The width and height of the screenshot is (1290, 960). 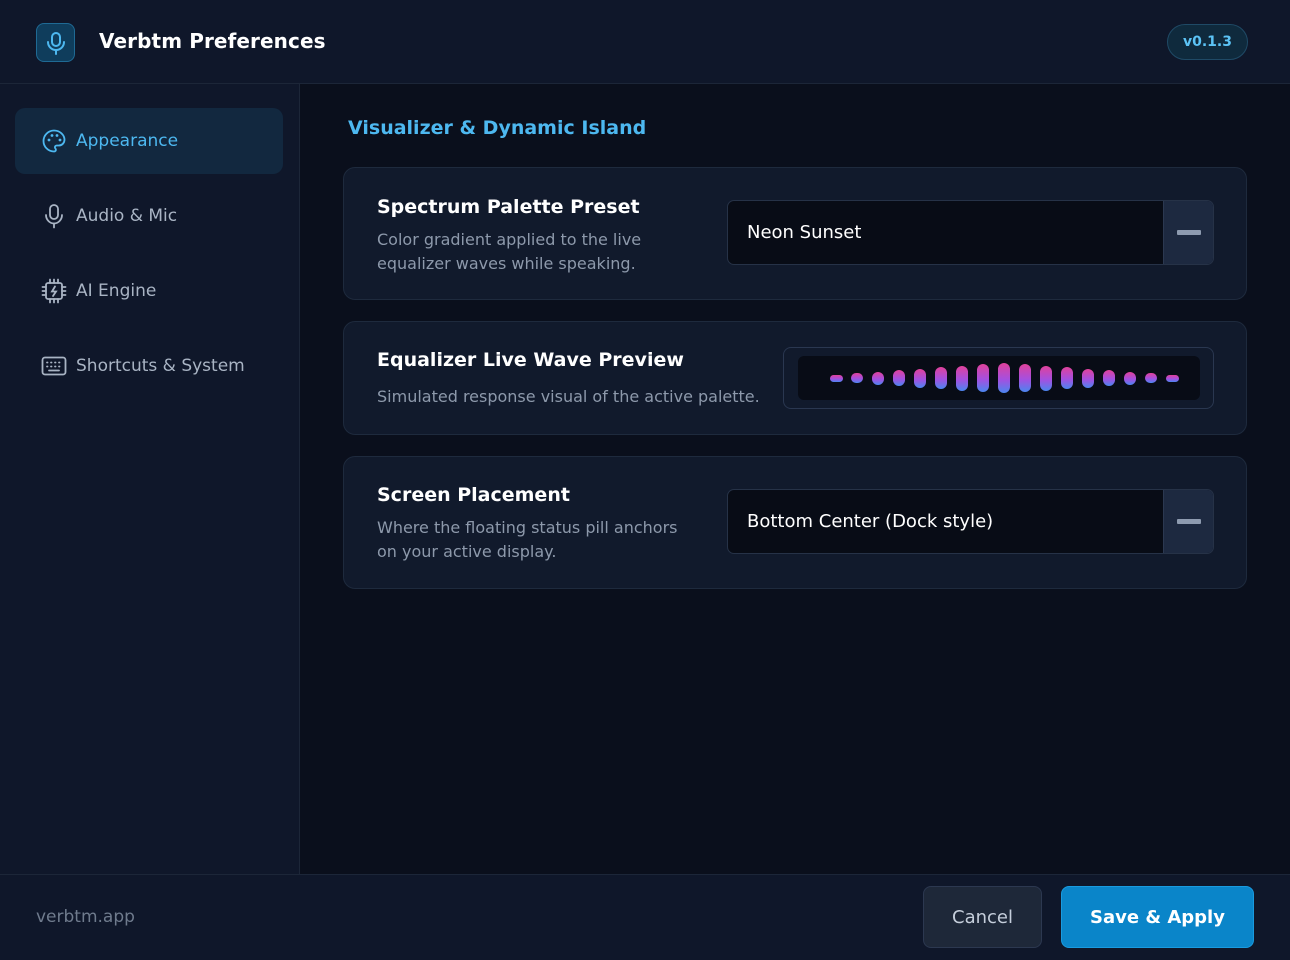 What do you see at coordinates (530, 360) in the screenshot?
I see `card-title: Equalizer Live Wave Preview` at bounding box center [530, 360].